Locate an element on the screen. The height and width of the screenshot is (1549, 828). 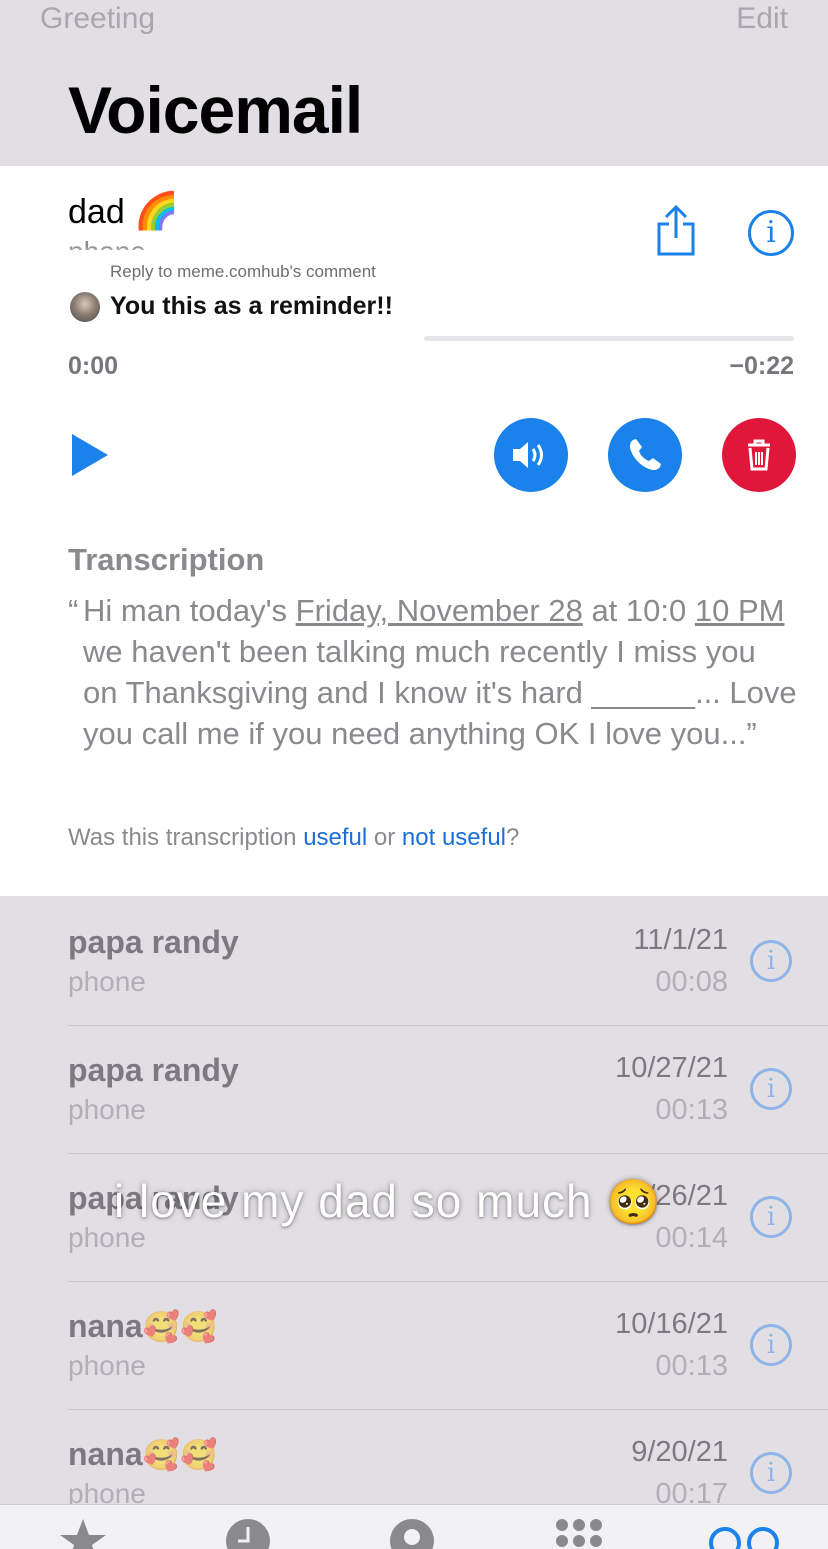
tab-bar is located at coordinates (414, 1526).